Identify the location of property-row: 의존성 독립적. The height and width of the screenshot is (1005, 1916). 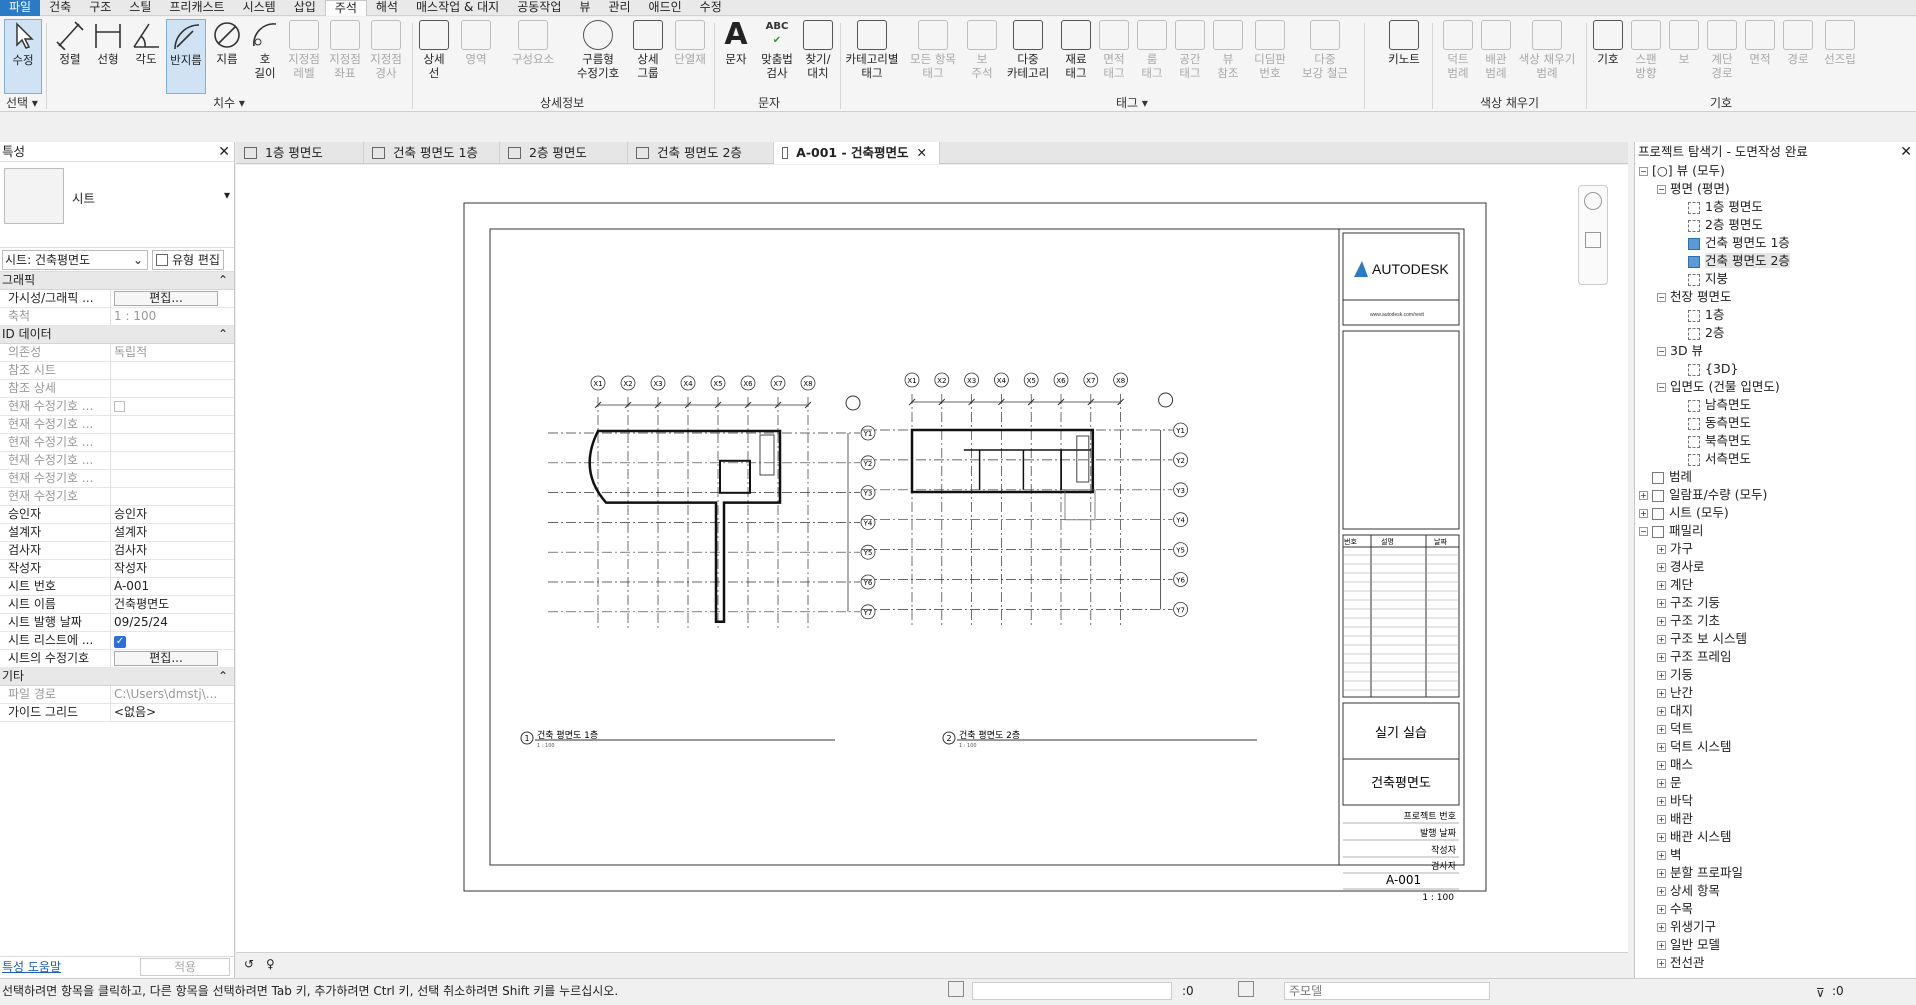
(117, 353).